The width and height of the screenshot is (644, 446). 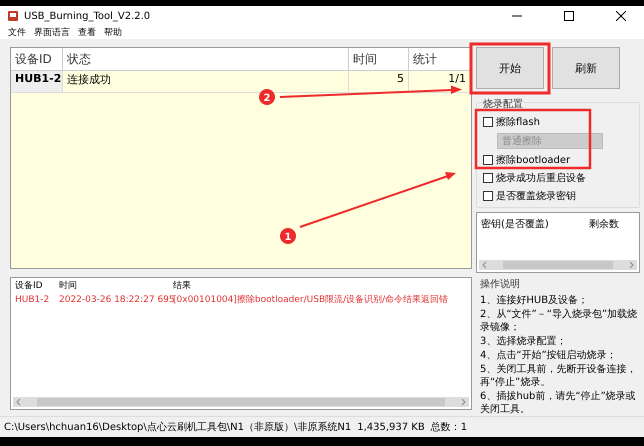 I want to click on instruction-line: 1、连接好HUB及设备；, so click(x=535, y=300).